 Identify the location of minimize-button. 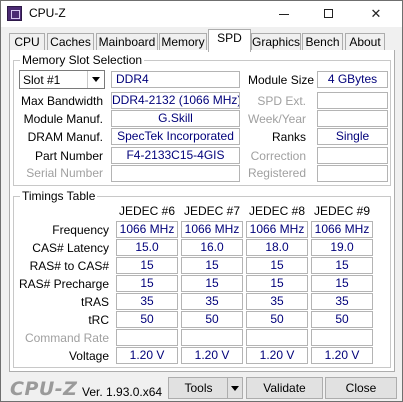
(284, 14).